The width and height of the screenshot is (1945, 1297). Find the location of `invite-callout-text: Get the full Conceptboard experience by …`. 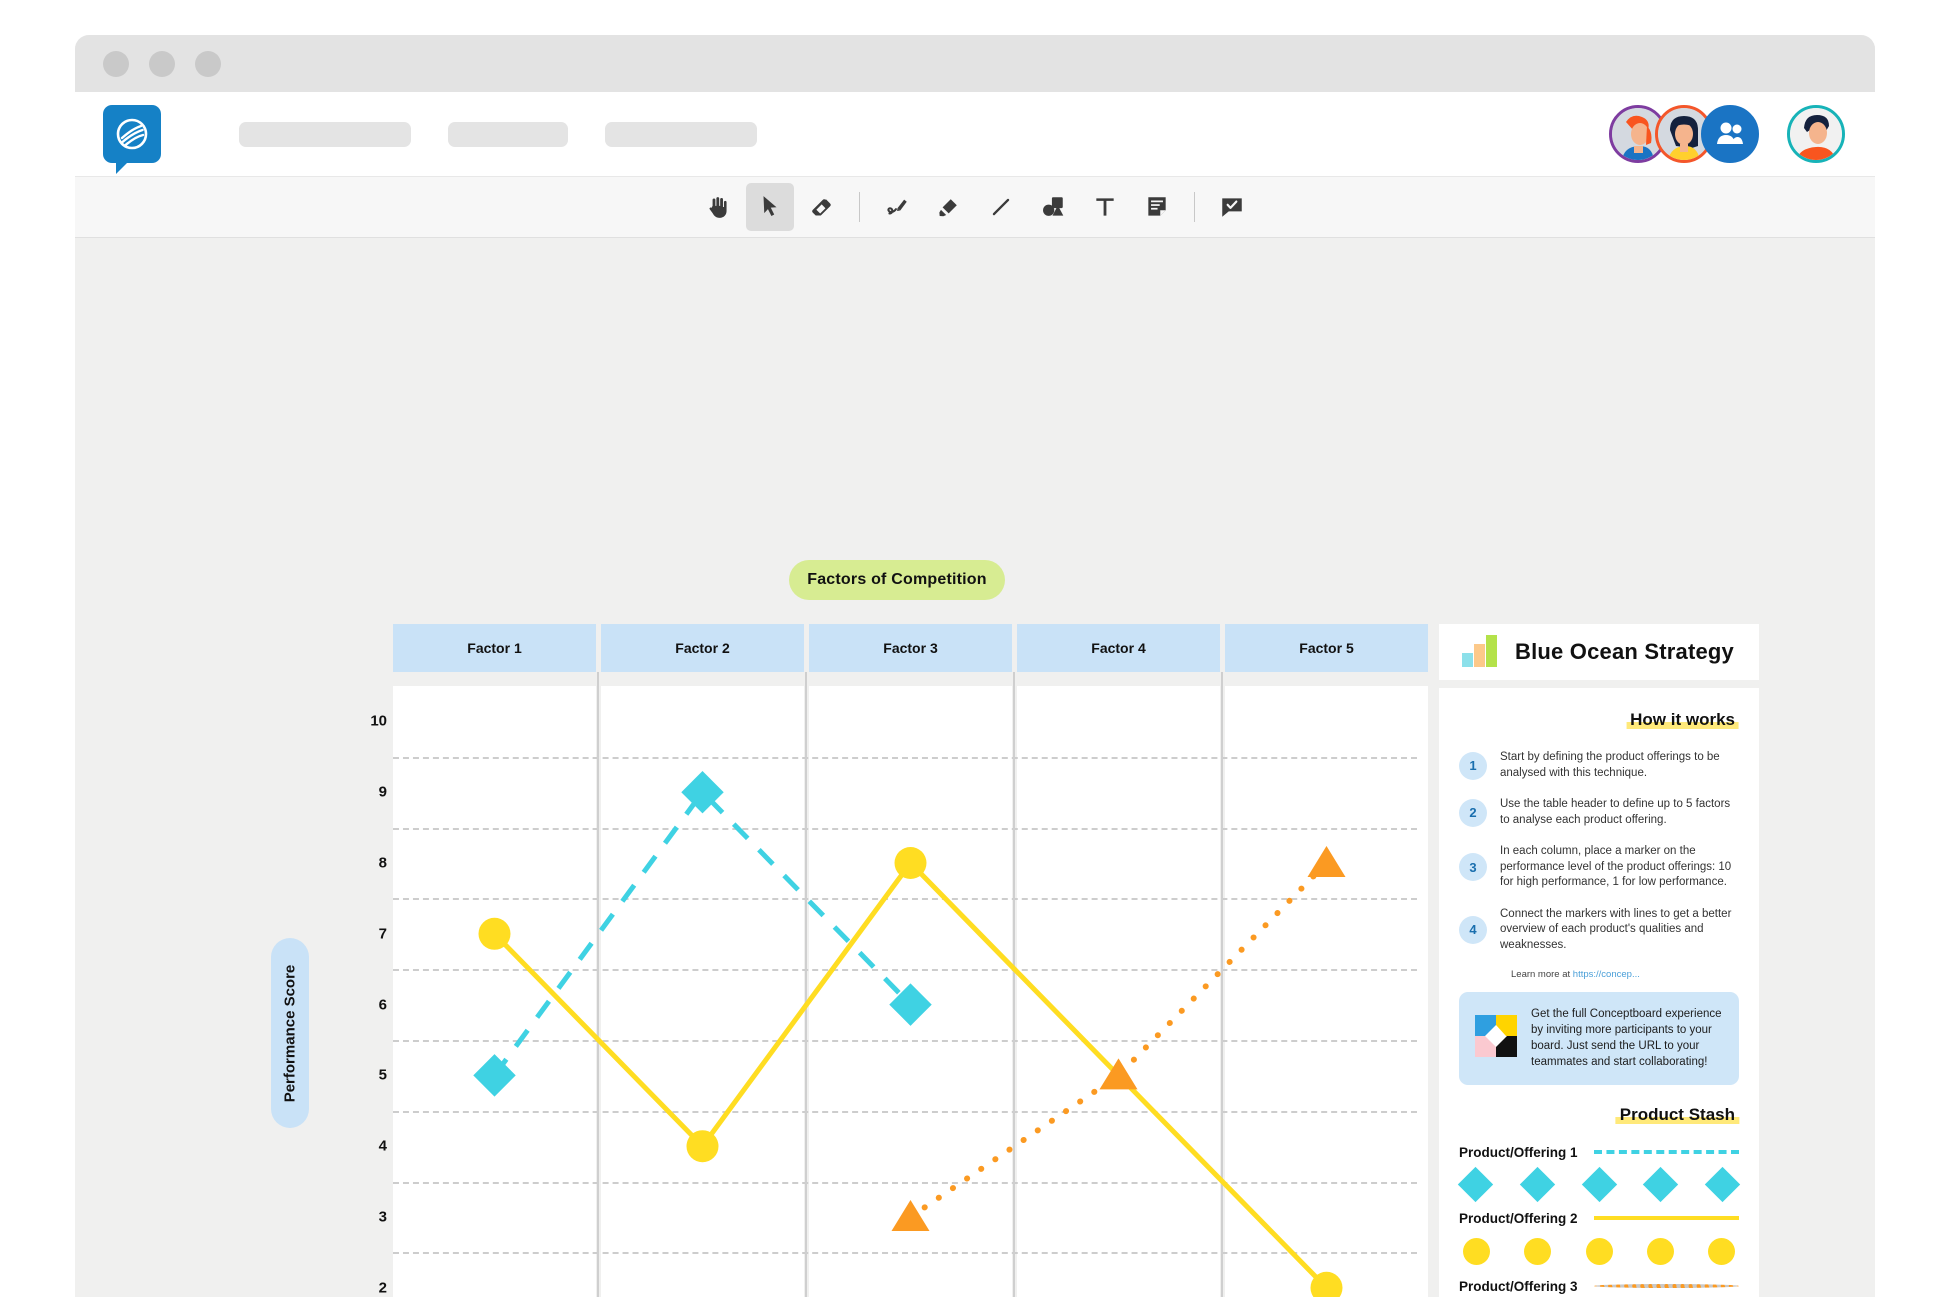

invite-callout-text: Get the full Conceptboard experience by … is located at coordinates (1626, 1038).